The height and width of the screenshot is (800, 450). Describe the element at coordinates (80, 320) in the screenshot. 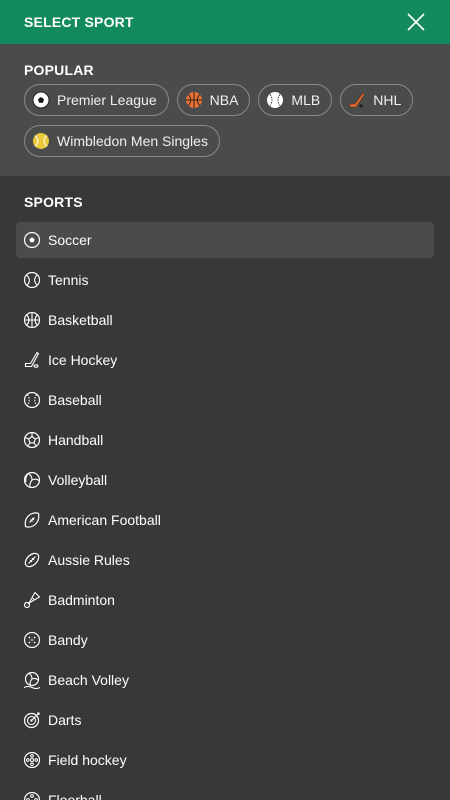

I see `sport-label: Basketball` at that location.